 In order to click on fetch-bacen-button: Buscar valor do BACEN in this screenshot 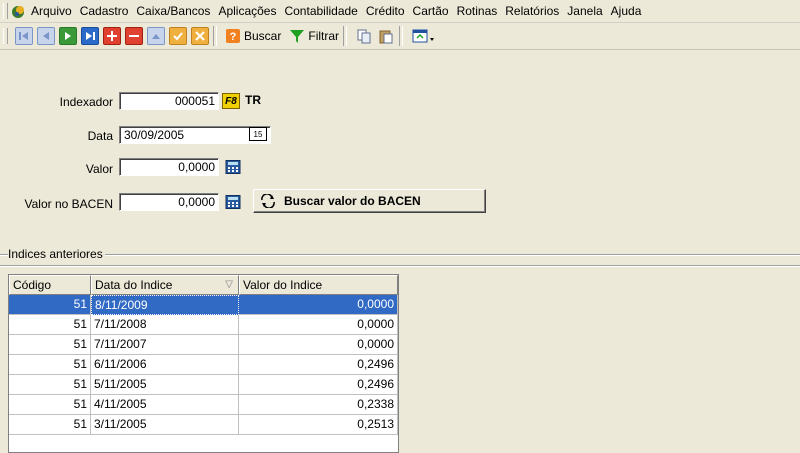, I will do `click(369, 201)`.